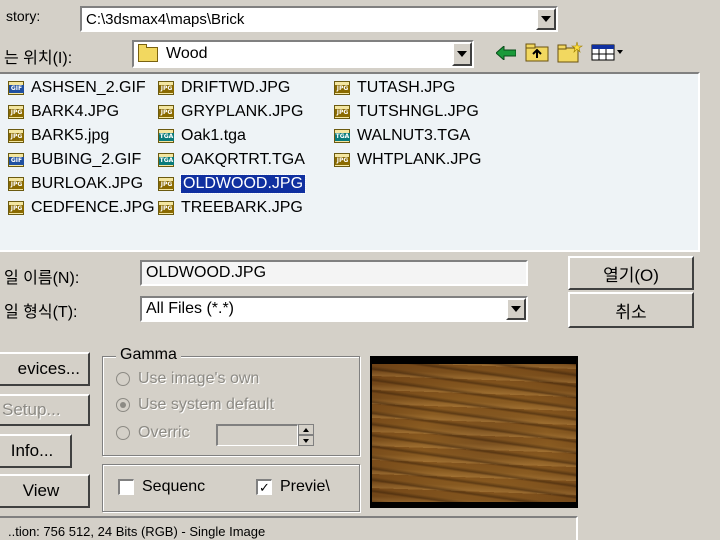  I want to click on gamma-option-own: Use image's own, so click(187, 379).